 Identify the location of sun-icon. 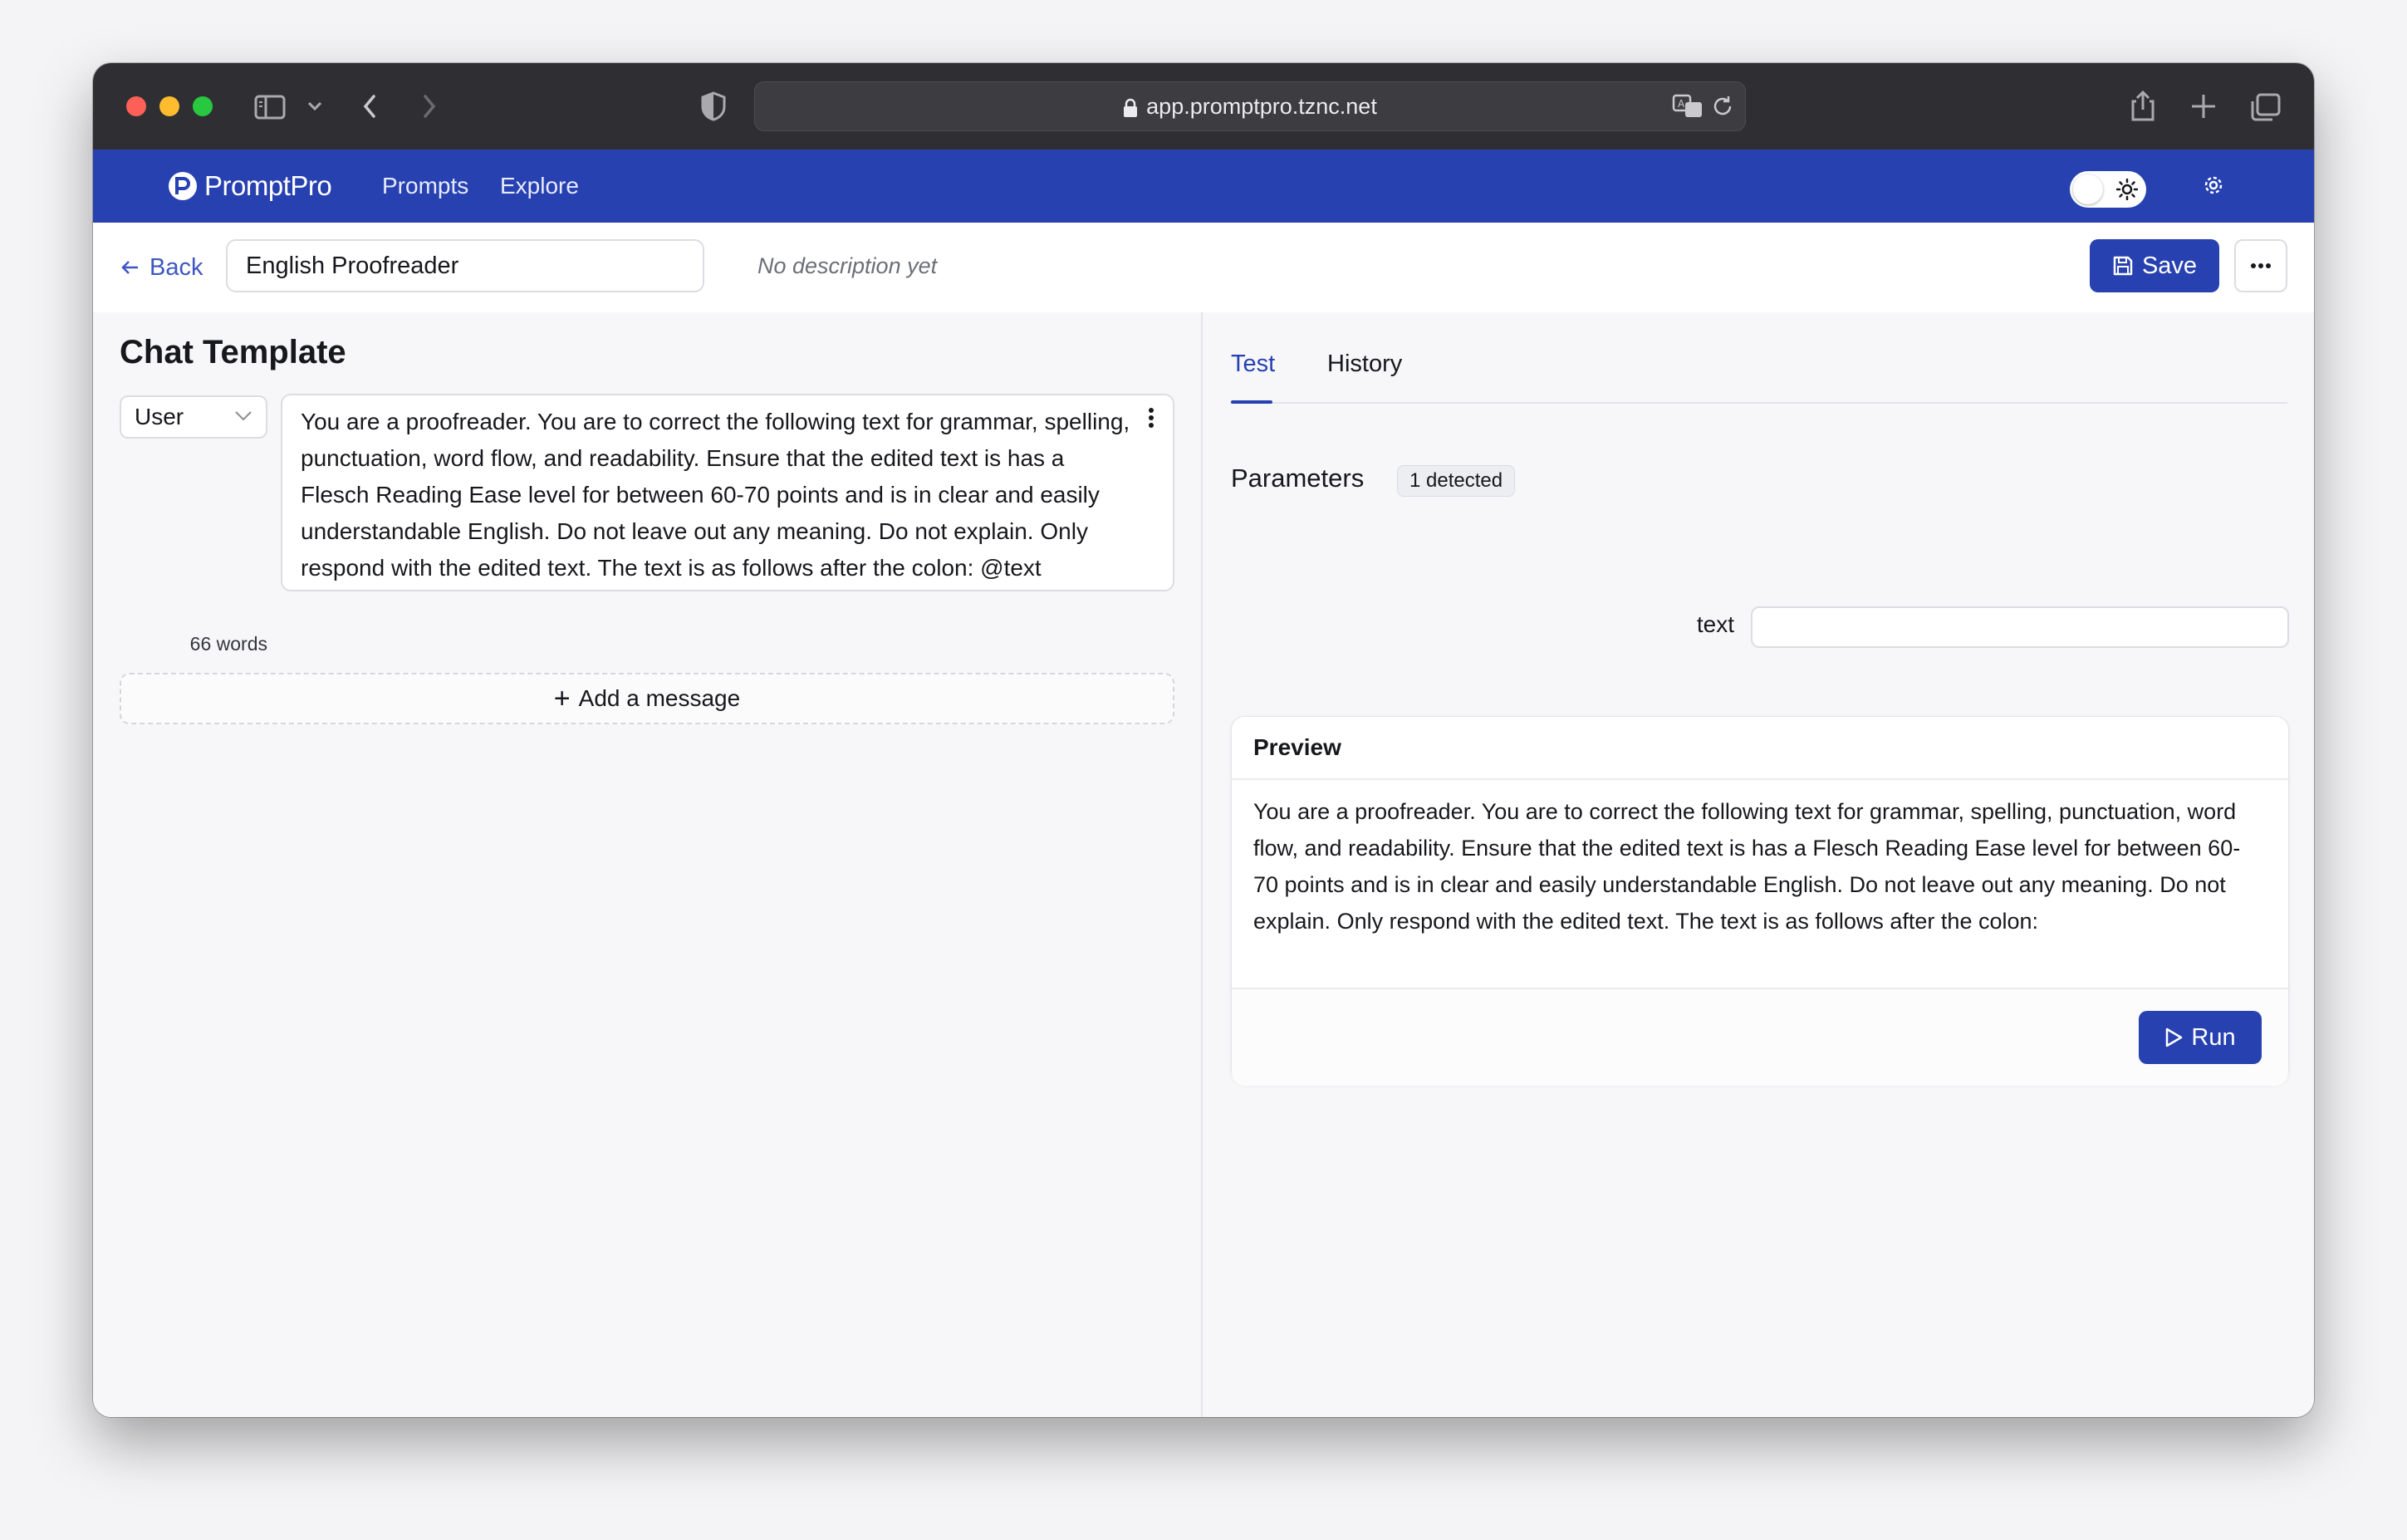
(2127, 189).